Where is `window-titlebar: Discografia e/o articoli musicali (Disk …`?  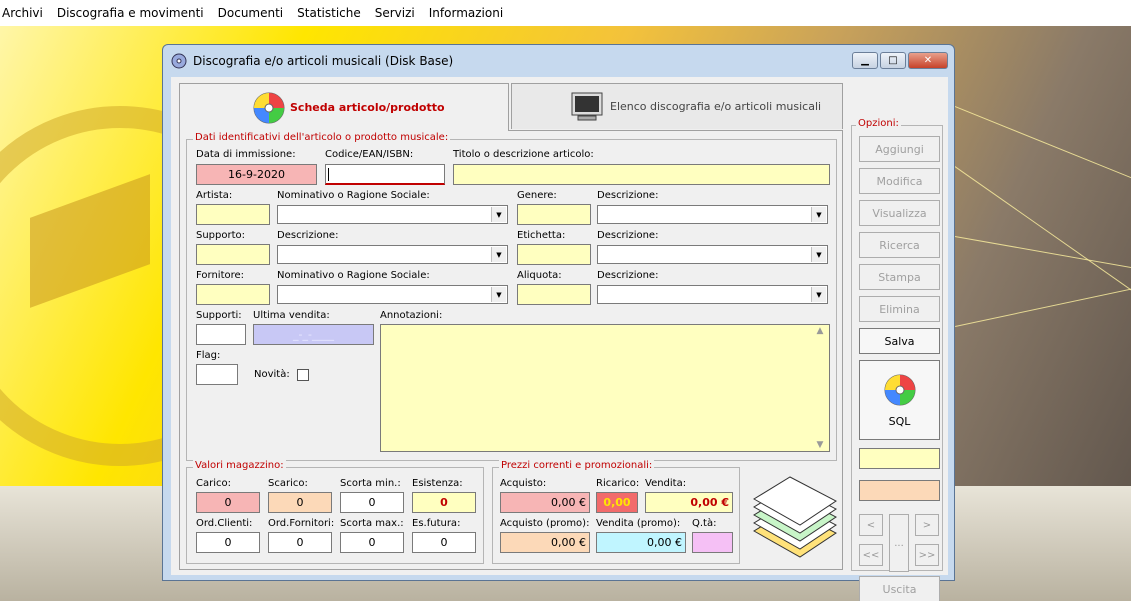
window-titlebar: Discografia e/o articoli musicali (Disk … is located at coordinates (558, 61).